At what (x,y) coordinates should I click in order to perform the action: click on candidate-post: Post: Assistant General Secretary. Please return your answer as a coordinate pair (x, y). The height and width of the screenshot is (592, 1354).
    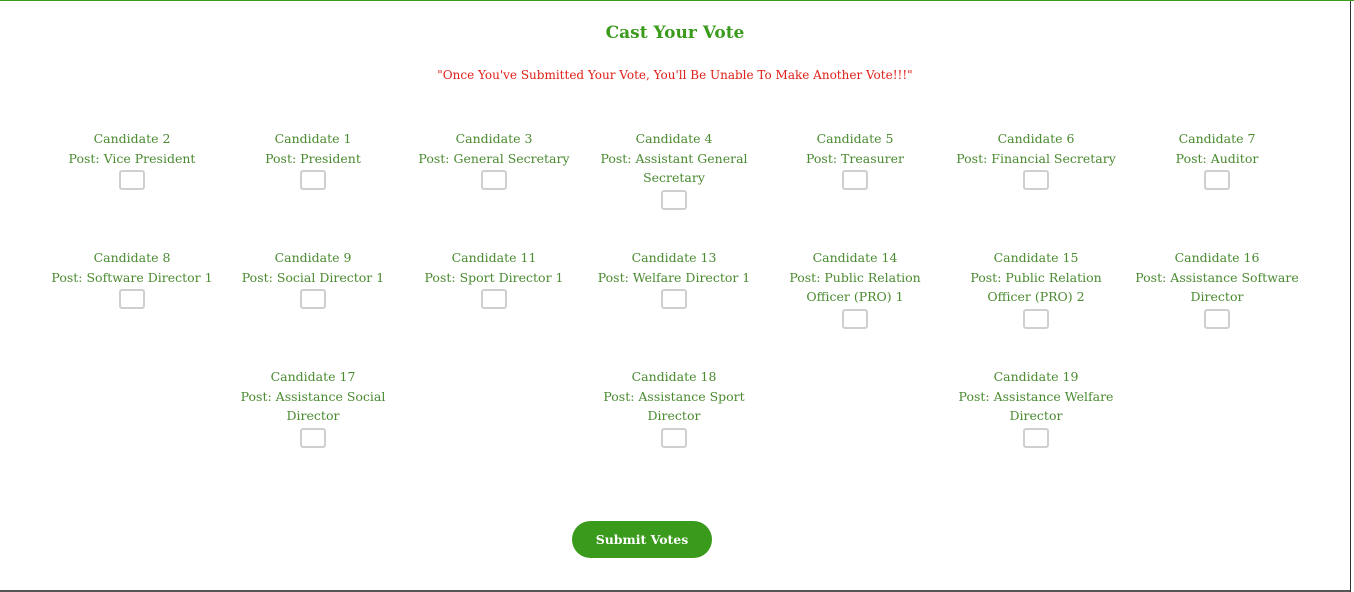
    Looking at the image, I should click on (674, 168).